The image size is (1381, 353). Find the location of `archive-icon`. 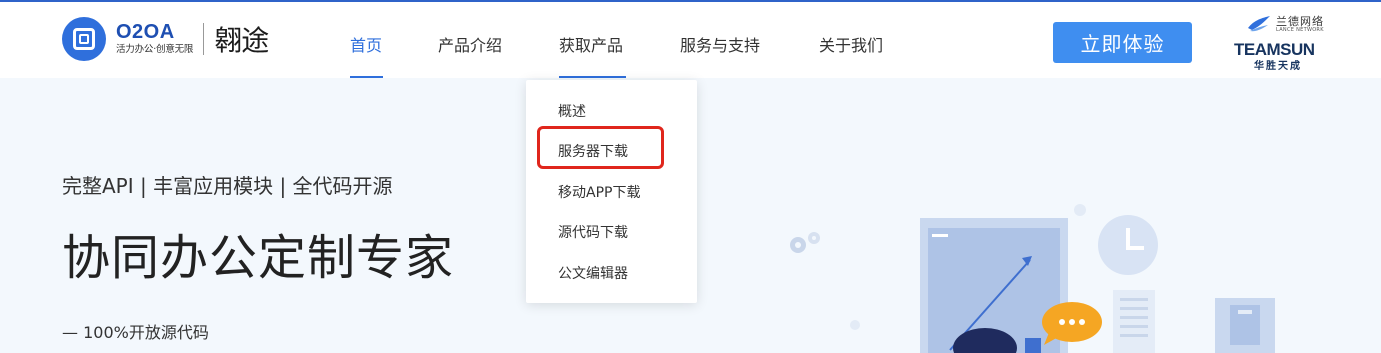

archive-icon is located at coordinates (1245, 325).